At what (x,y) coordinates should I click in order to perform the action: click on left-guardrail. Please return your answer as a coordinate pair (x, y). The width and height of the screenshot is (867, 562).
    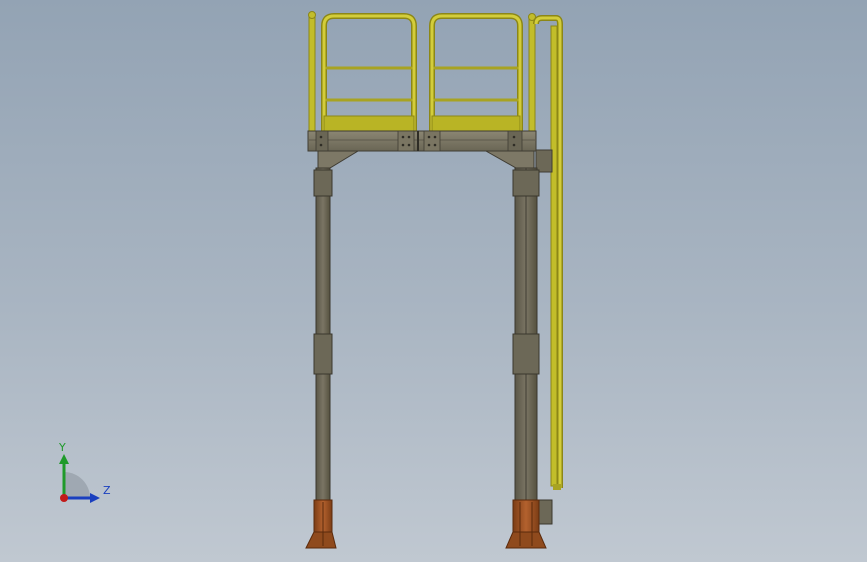
    Looking at the image, I should click on (369, 74).